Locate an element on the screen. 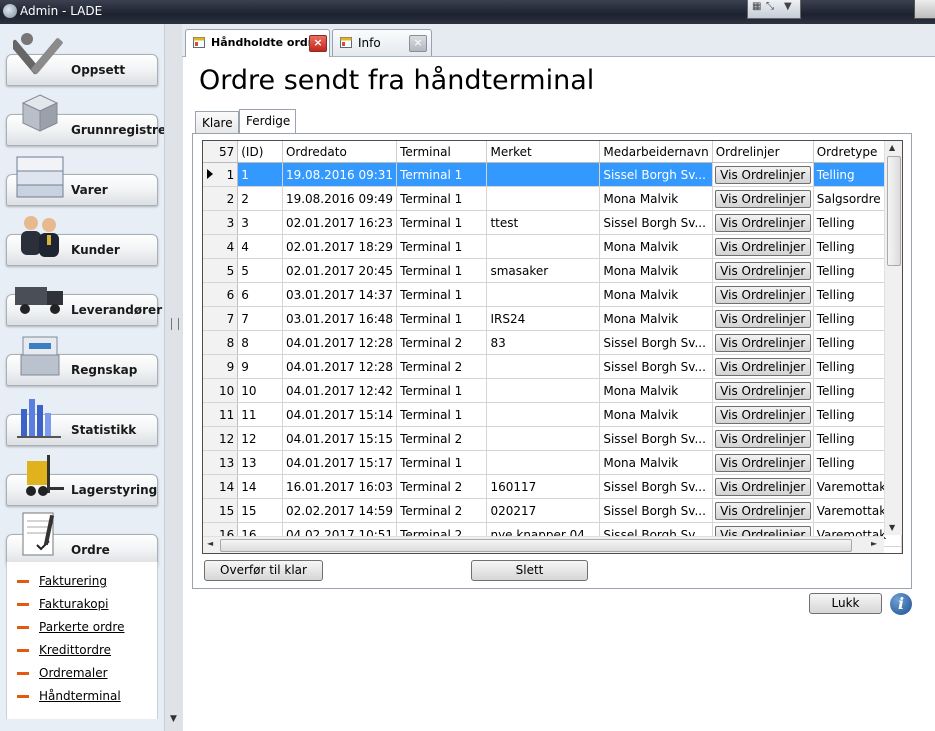 This screenshot has width=935, height=731. column-header-merket: Merket is located at coordinates (543, 152).